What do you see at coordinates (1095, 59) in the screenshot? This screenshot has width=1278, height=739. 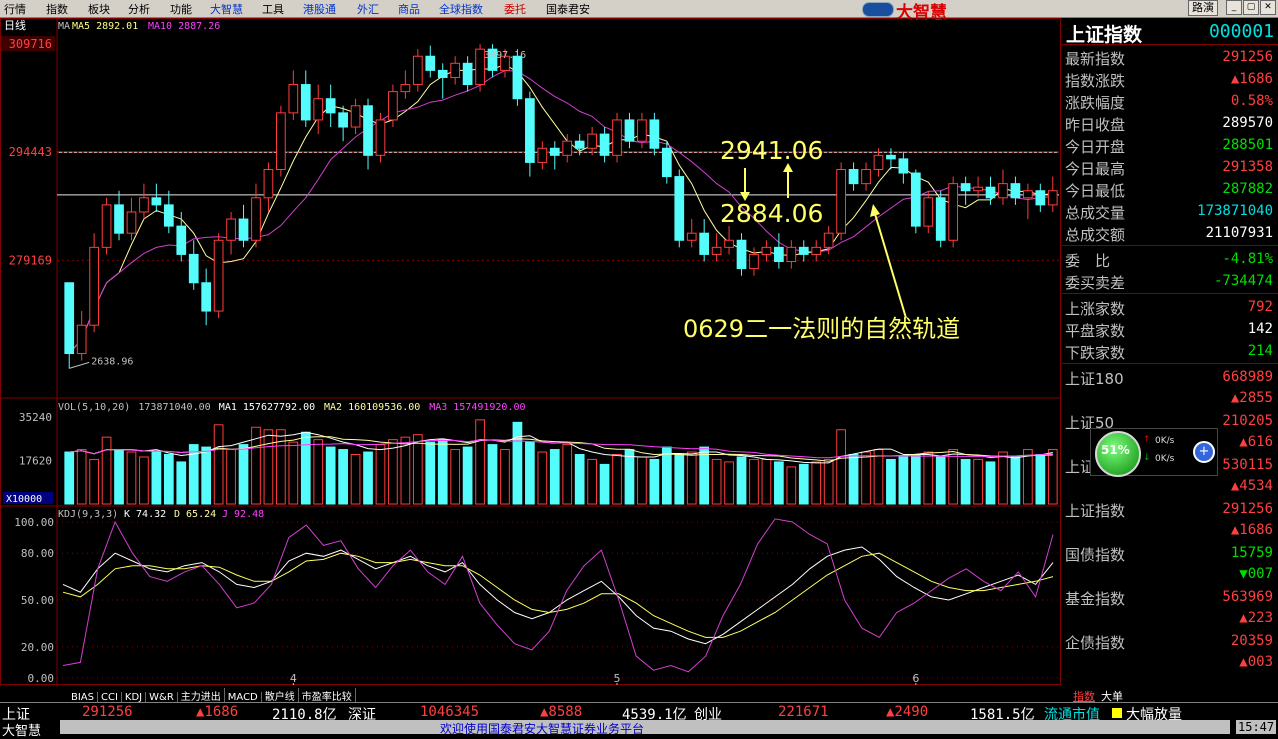 I see `quote-label: 最新指数` at bounding box center [1095, 59].